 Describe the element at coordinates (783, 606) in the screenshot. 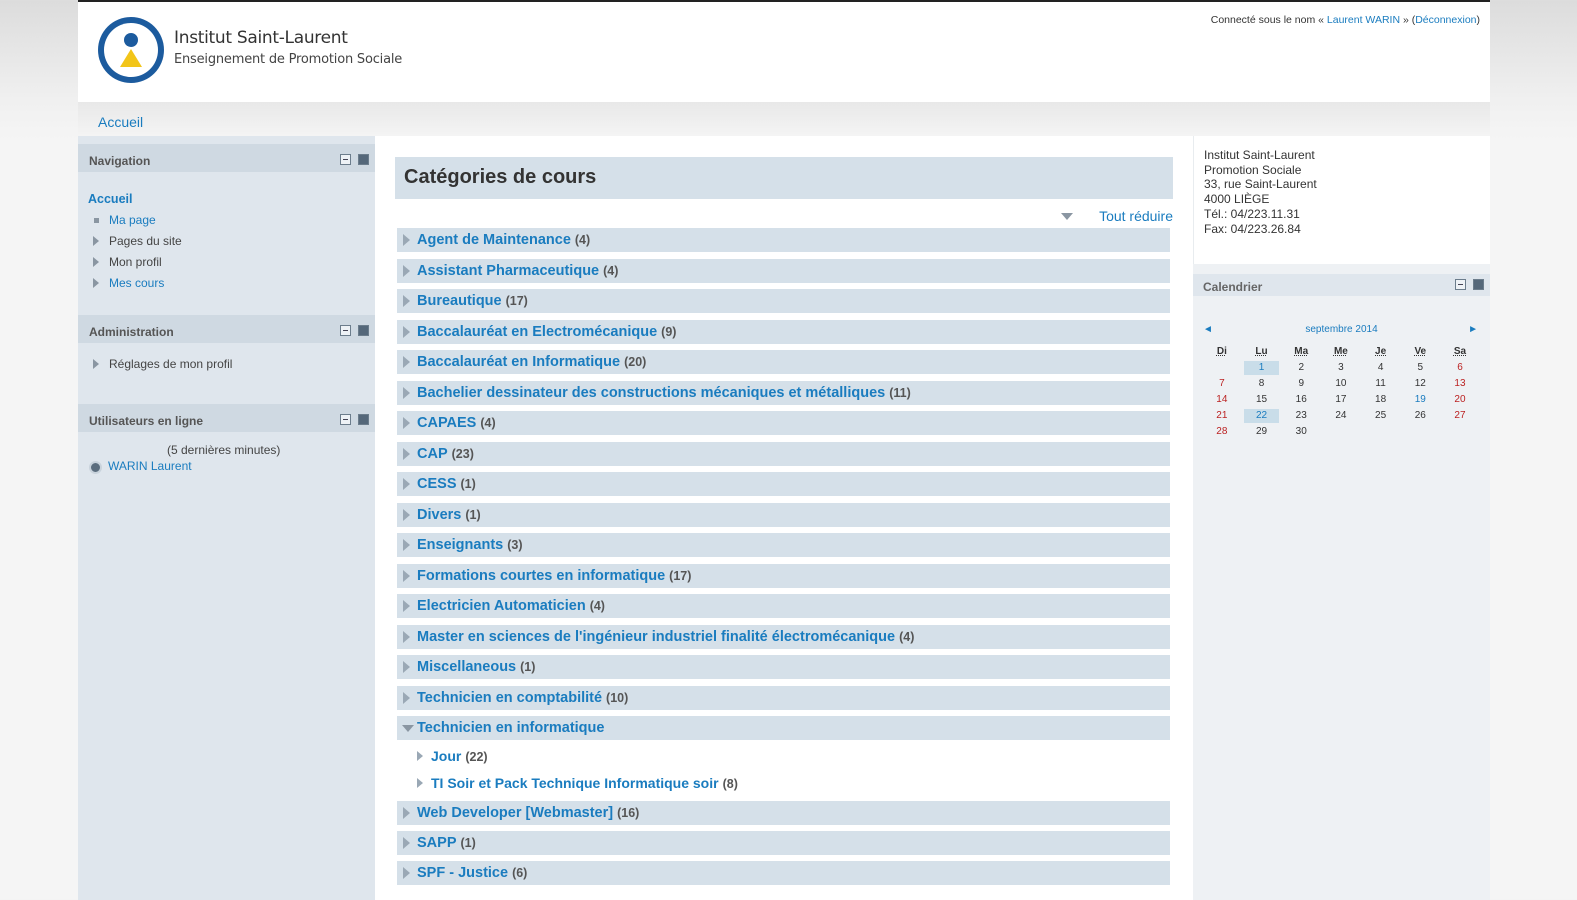

I see `category-row: Electricien Automaticien (4)` at that location.